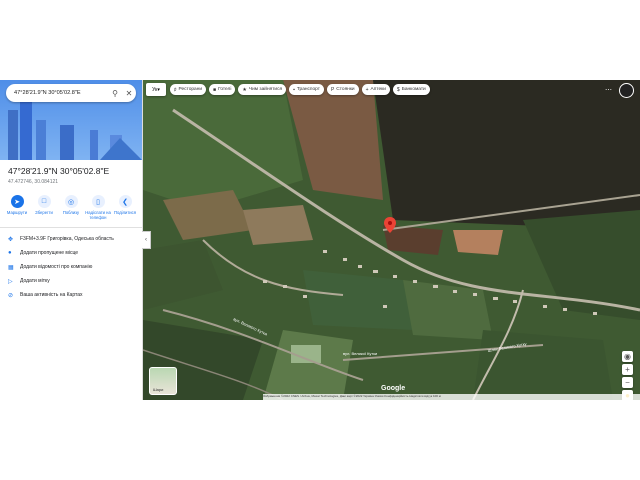 The width and height of the screenshot is (640, 480). I want to click on collapse-panel-button: ‹, so click(146, 240).